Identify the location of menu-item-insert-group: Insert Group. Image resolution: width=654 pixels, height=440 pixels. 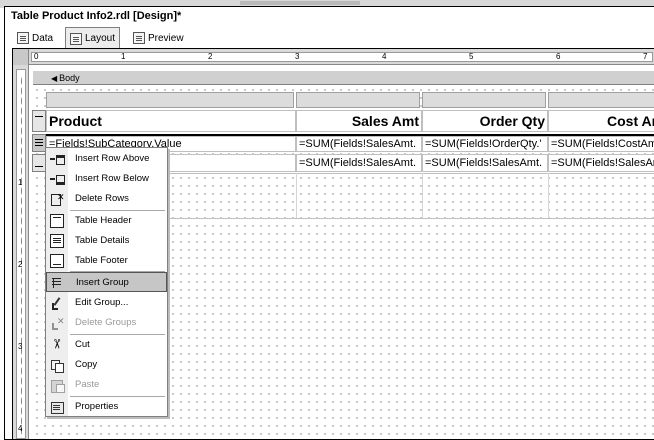
(106, 282).